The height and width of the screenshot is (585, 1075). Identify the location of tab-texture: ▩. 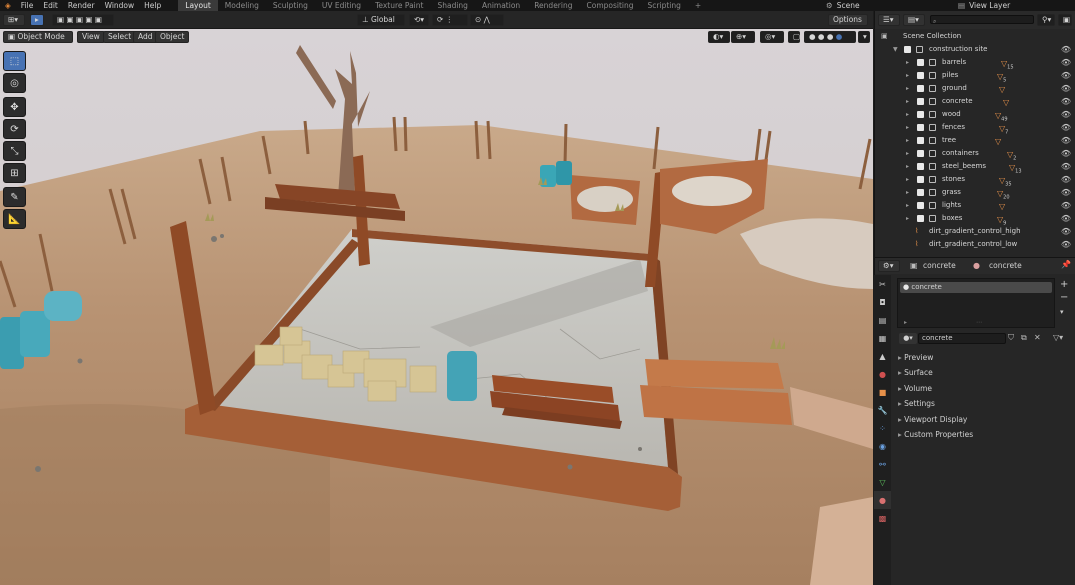
(882, 518).